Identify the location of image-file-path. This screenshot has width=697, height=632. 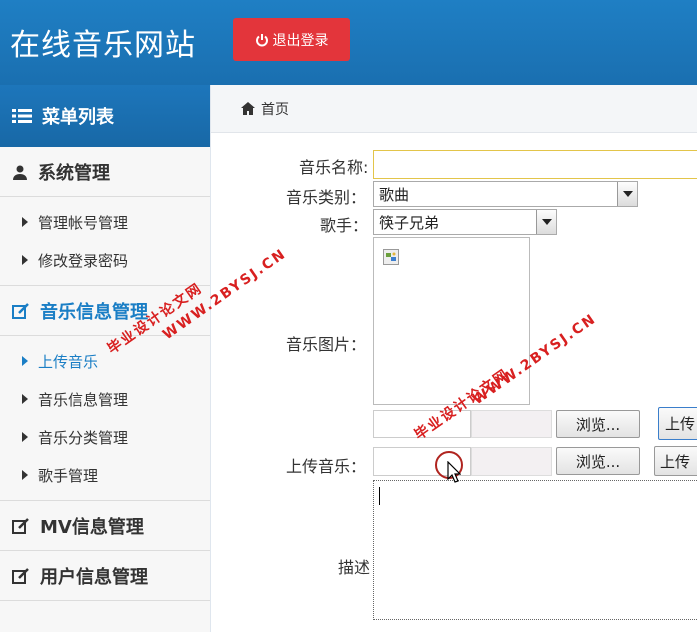
(511, 424).